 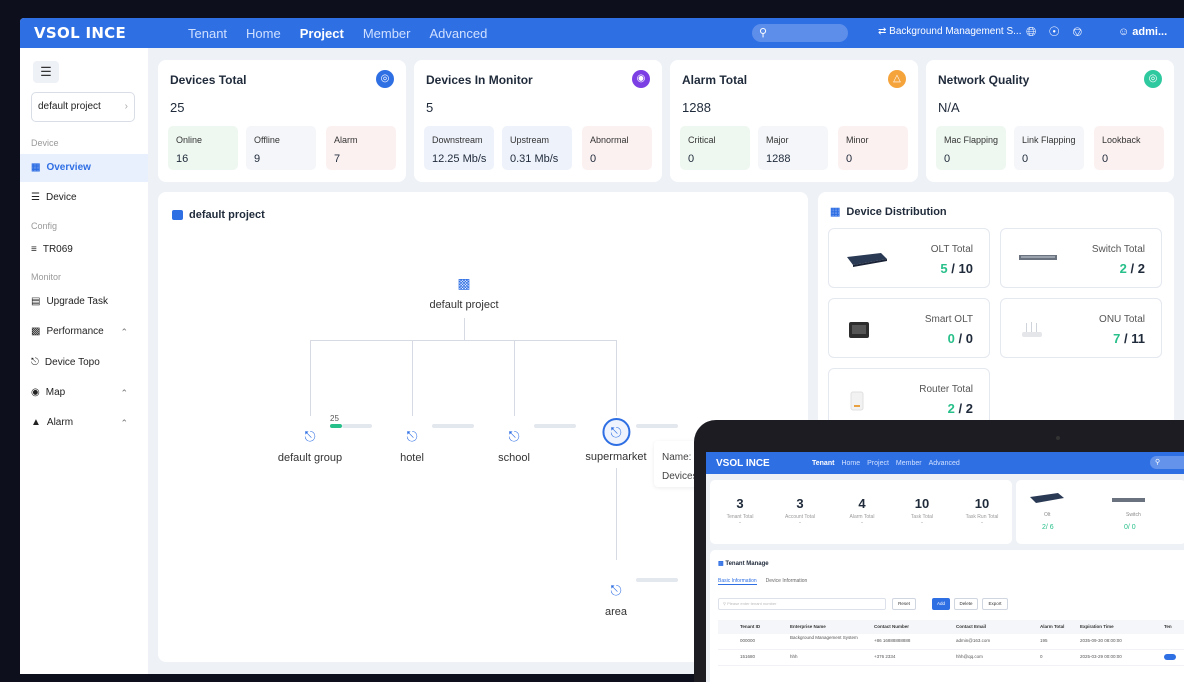 I want to click on sidebar-item-overview: ▦ Overview, so click(x=84, y=168).